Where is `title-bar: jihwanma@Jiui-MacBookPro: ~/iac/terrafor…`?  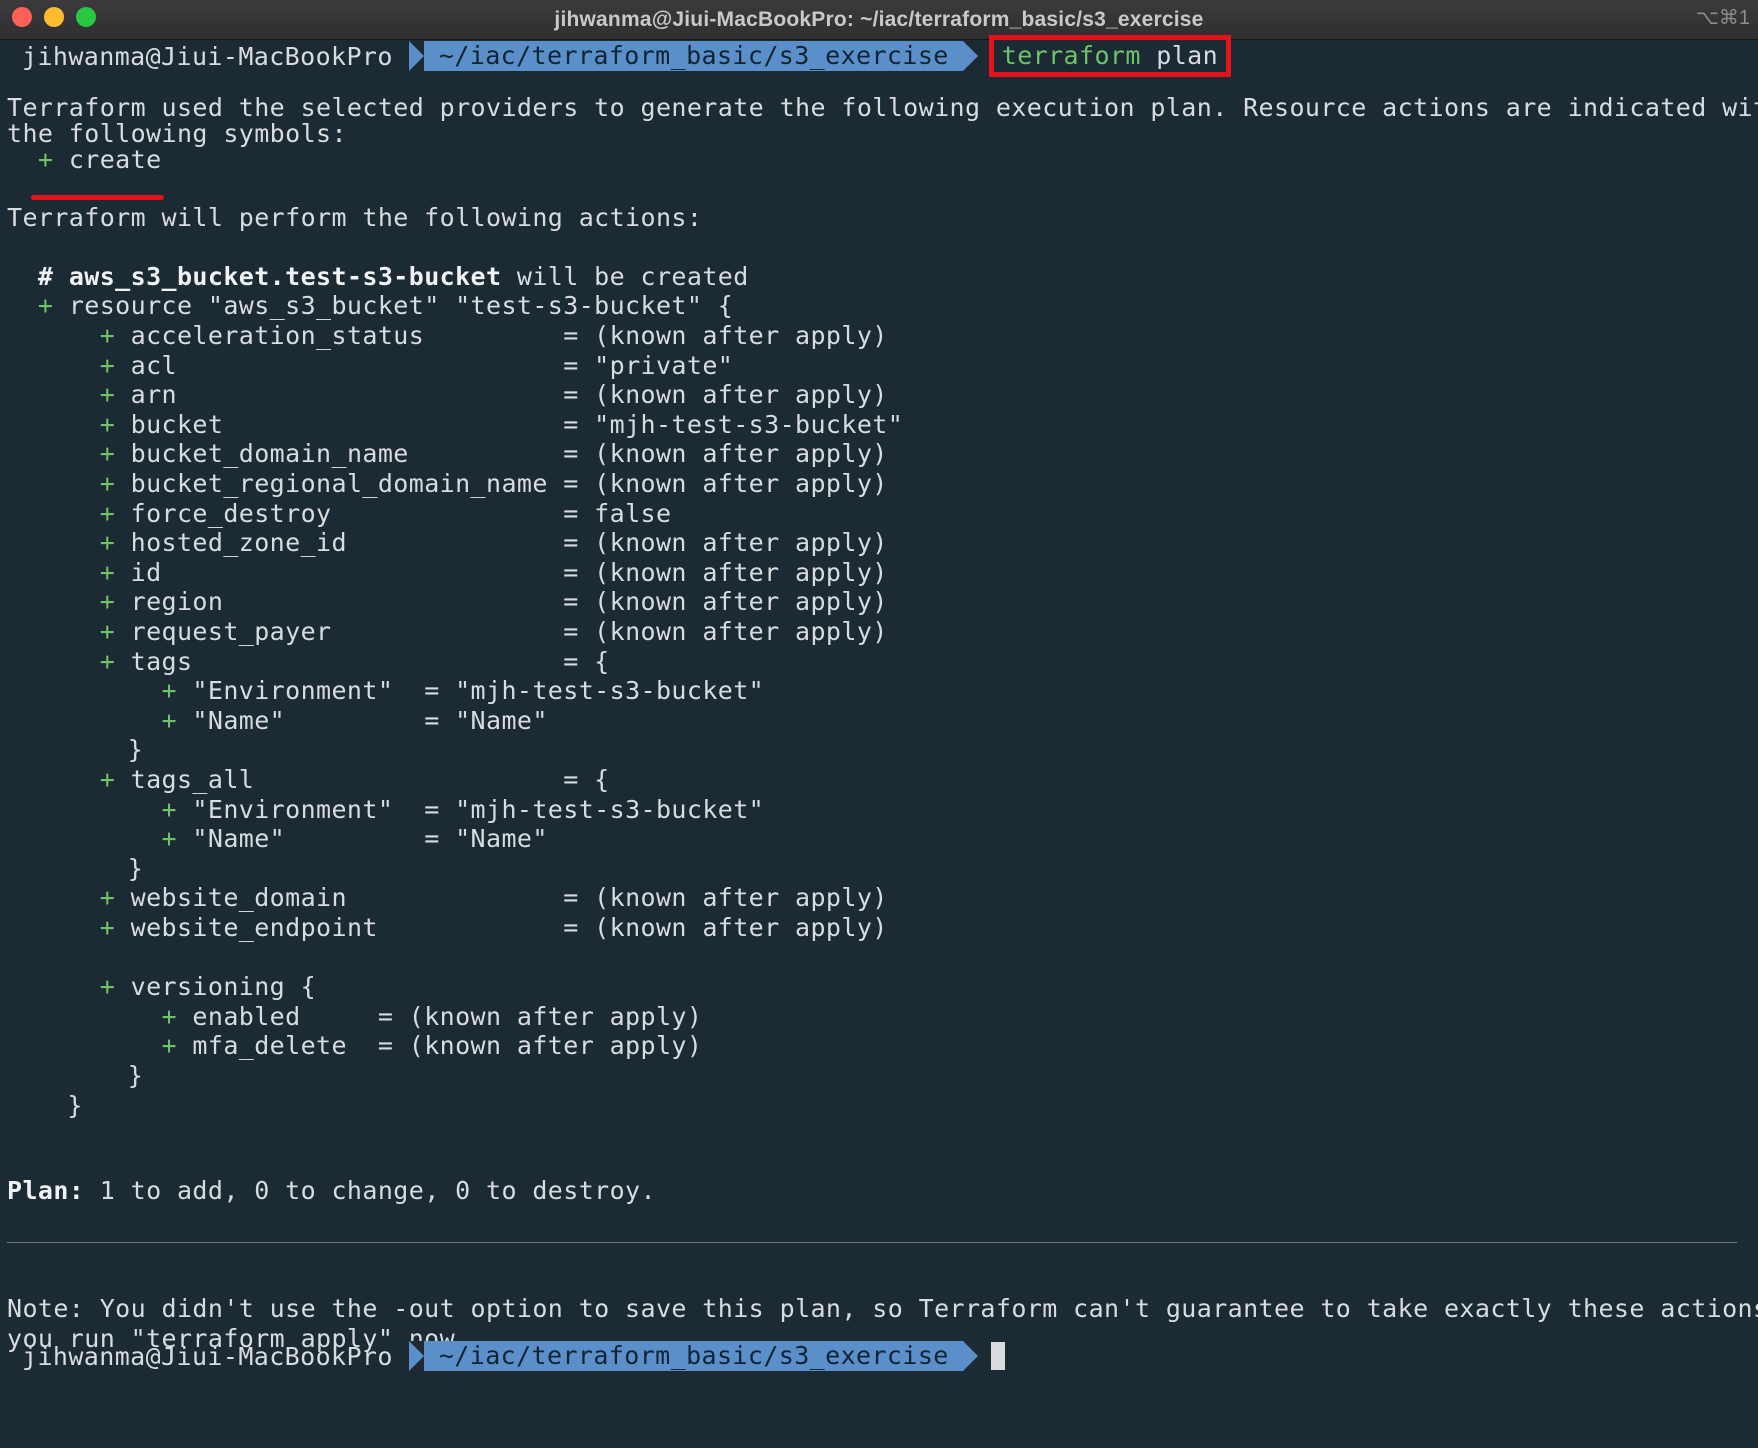 title-bar: jihwanma@Jiui-MacBookPro: ~/iac/terrafor… is located at coordinates (879, 20).